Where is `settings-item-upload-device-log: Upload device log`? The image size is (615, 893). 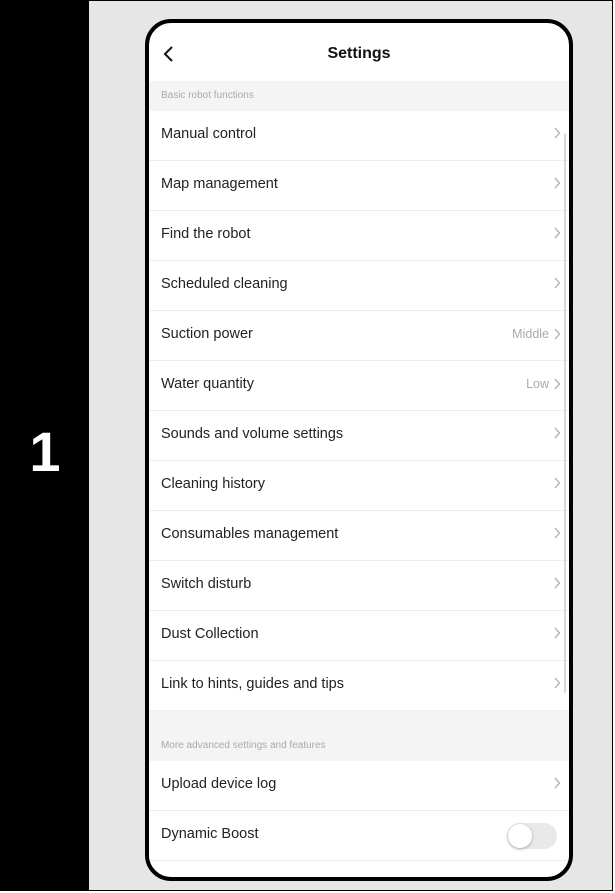
settings-item-upload-device-log: Upload device log is located at coordinates (359, 786).